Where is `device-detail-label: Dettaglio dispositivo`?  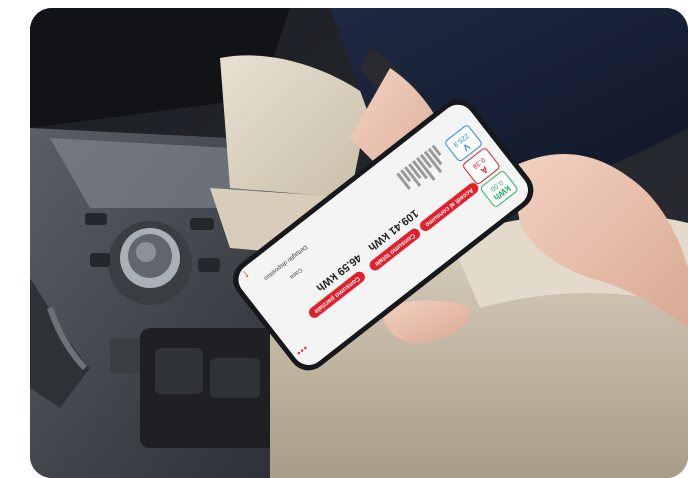
device-detail-label: Dettaglio dispositivo is located at coordinates (285, 262).